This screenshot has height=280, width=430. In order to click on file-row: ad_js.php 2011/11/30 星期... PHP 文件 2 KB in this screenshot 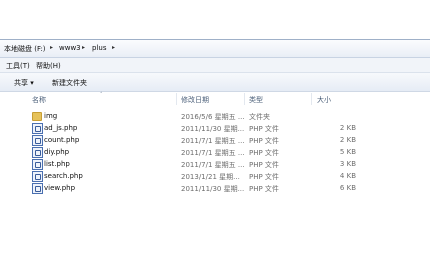, I will do `click(215, 128)`.